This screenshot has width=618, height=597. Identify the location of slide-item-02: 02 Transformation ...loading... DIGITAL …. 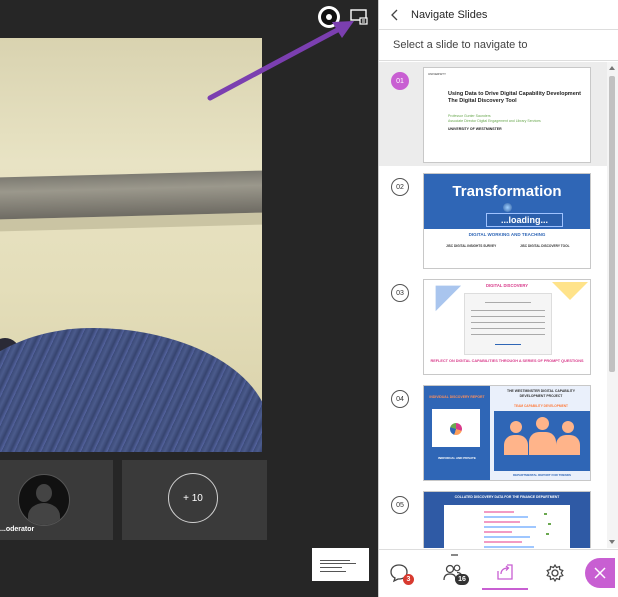
(493, 220).